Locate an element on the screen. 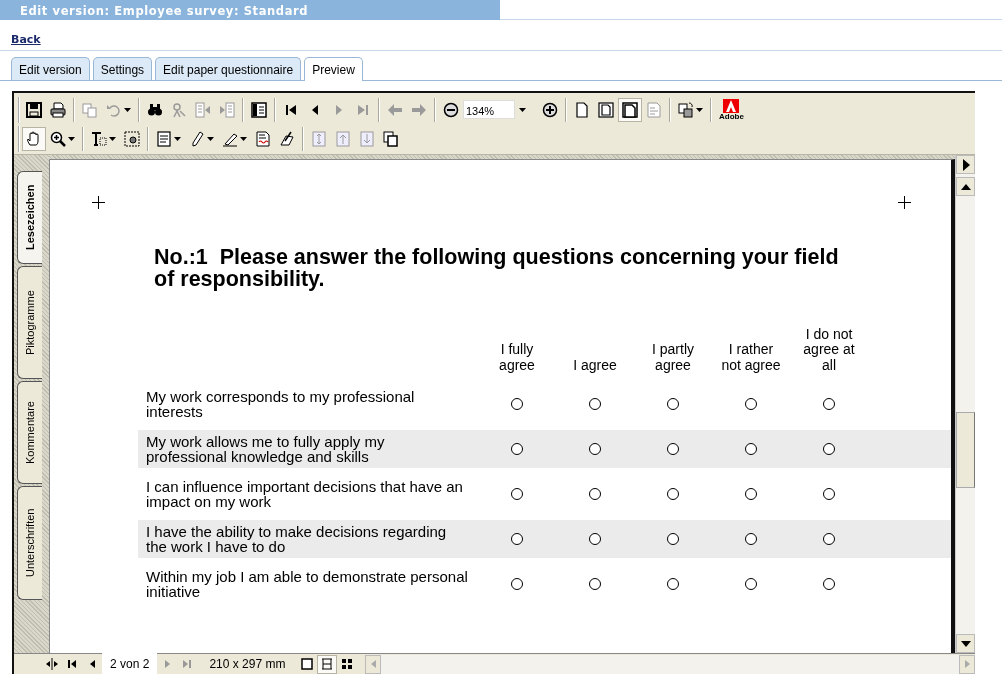  question-text: I can influence important decisions that have an impact on my work is located at coordinates (304, 494).